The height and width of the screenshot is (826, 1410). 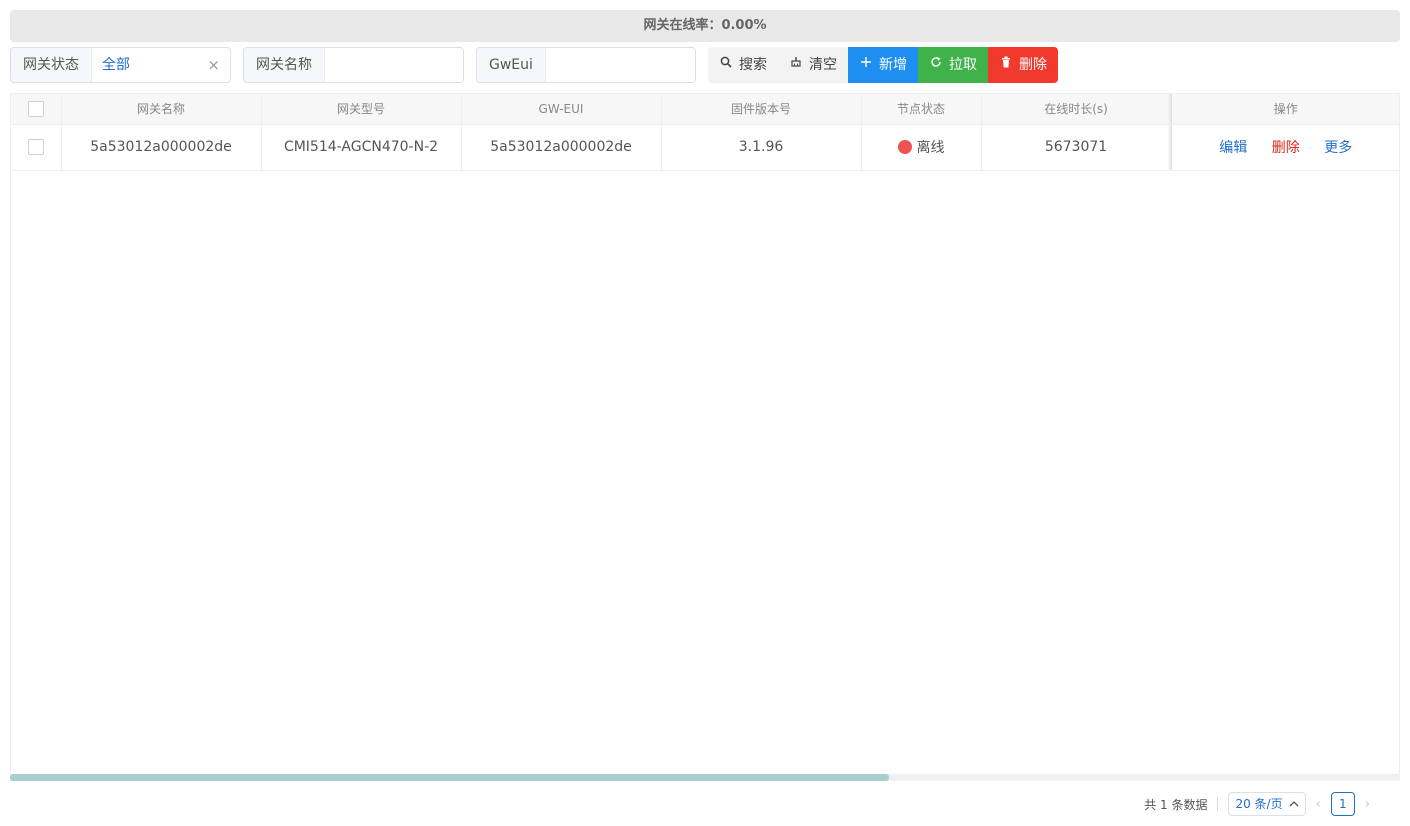 I want to click on gweui-filter-label: GwEui, so click(x=511, y=65).